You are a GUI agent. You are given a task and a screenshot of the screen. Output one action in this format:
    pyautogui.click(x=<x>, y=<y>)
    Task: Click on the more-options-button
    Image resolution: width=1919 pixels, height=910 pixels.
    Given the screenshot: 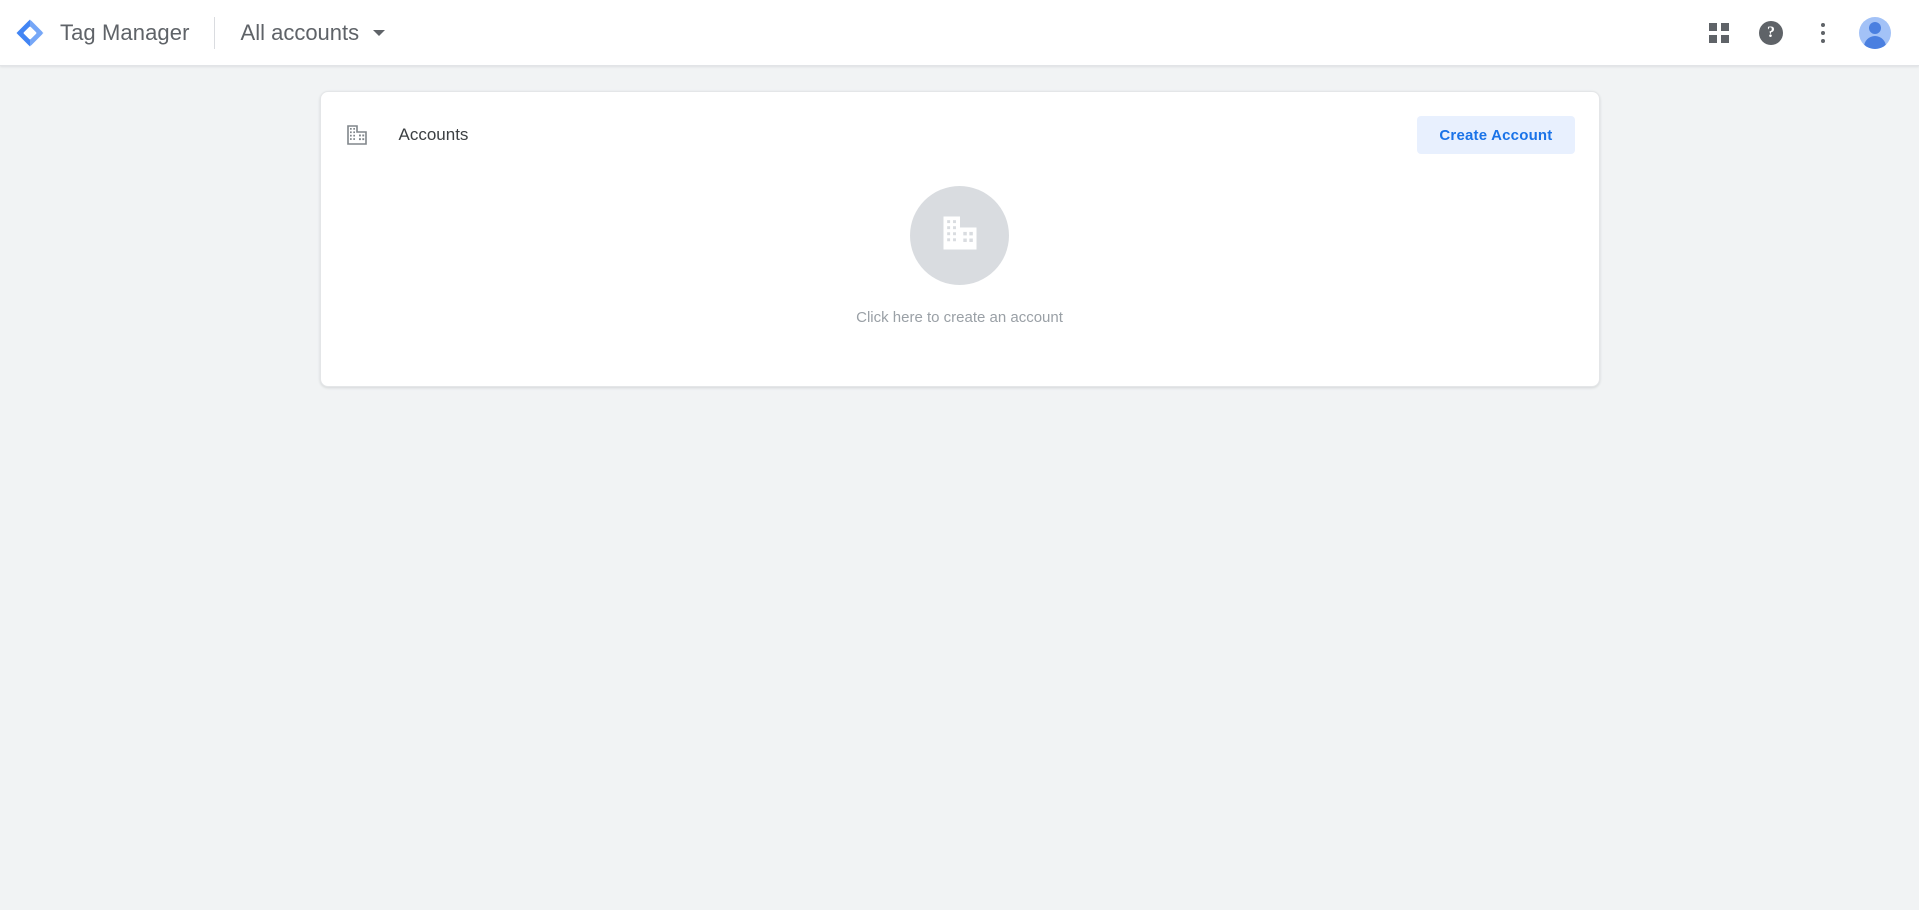 What is the action you would take?
    pyautogui.click(x=1823, y=33)
    